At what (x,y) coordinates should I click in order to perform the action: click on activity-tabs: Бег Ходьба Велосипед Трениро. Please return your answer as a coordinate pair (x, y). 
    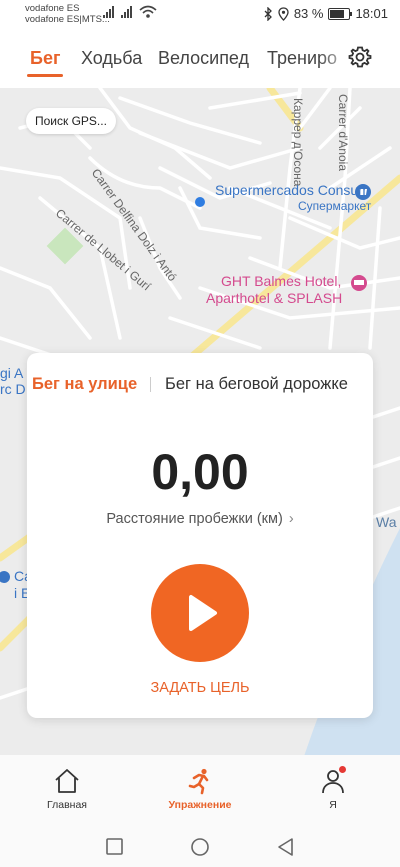
    Looking at the image, I should click on (200, 58).